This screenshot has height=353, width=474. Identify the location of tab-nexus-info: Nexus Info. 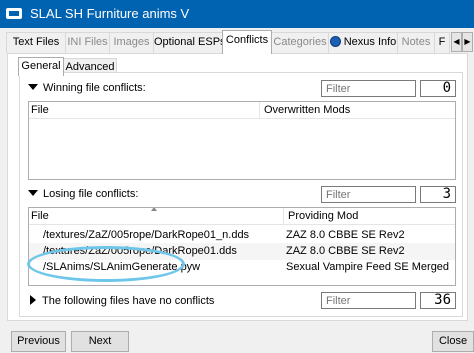
(363, 42).